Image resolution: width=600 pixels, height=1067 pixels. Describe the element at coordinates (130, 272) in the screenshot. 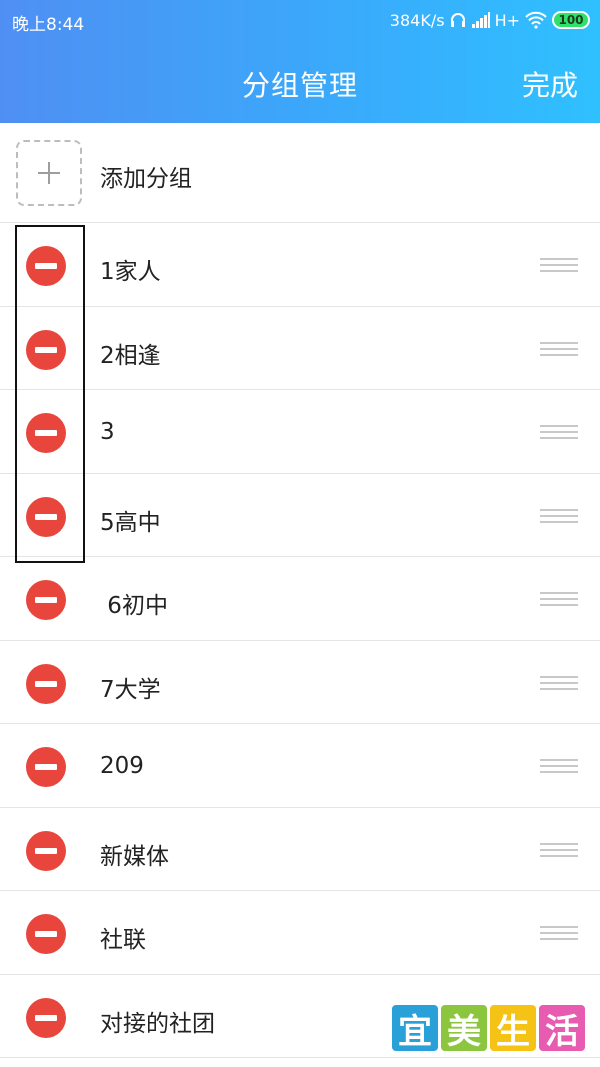

I see `group-label: 1家人` at that location.